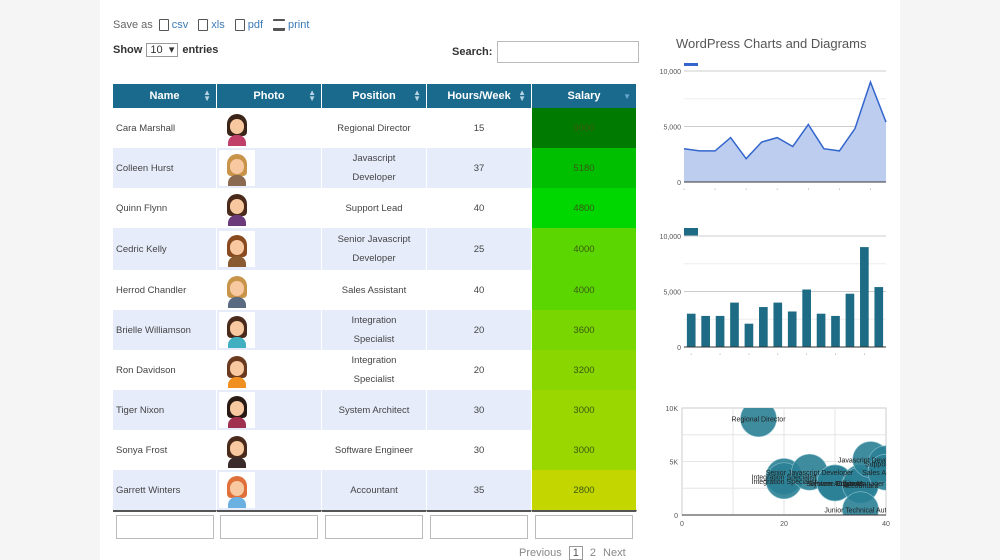 The height and width of the screenshot is (560, 1000). What do you see at coordinates (269, 527) in the screenshot?
I see `filter-photo-input` at bounding box center [269, 527].